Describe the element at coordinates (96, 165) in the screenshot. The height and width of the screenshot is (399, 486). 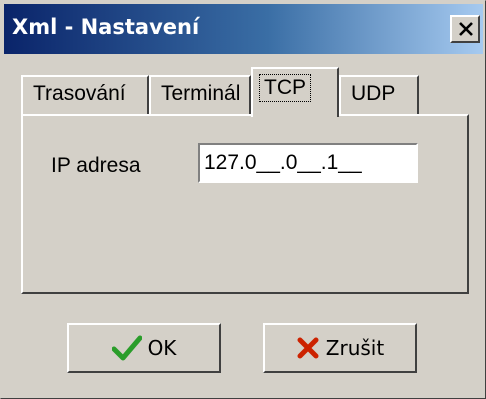
I see `ip-address-label: IP adresa` at that location.